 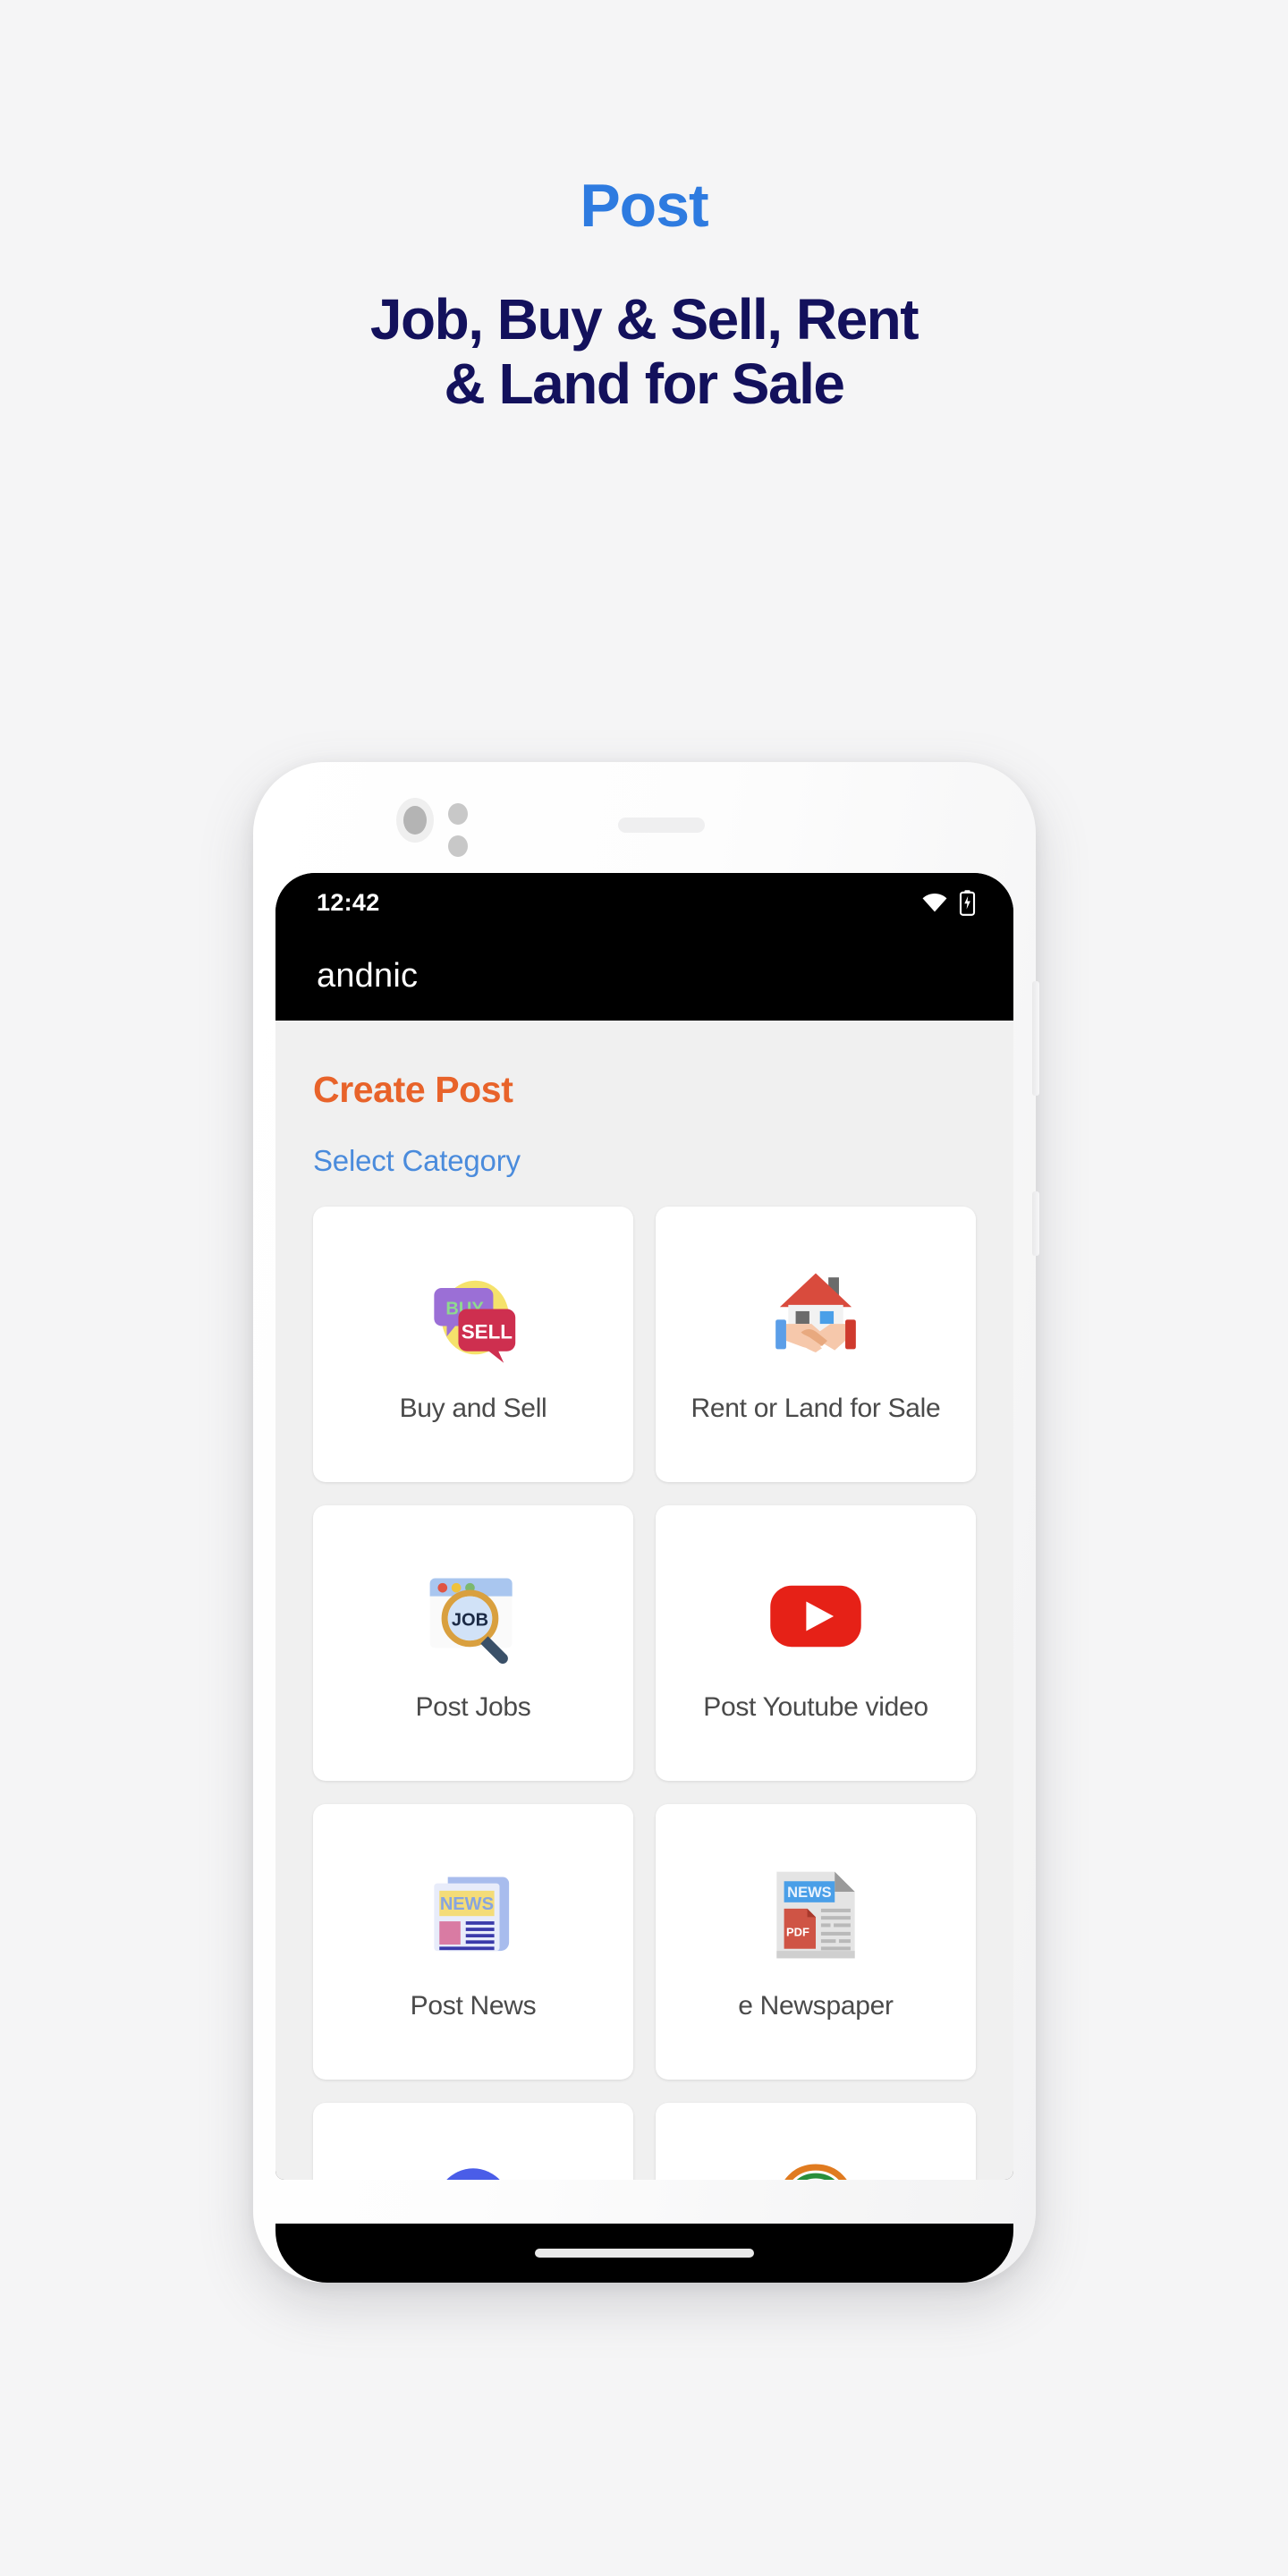 What do you see at coordinates (644, 206) in the screenshot?
I see `promo-title: Post` at bounding box center [644, 206].